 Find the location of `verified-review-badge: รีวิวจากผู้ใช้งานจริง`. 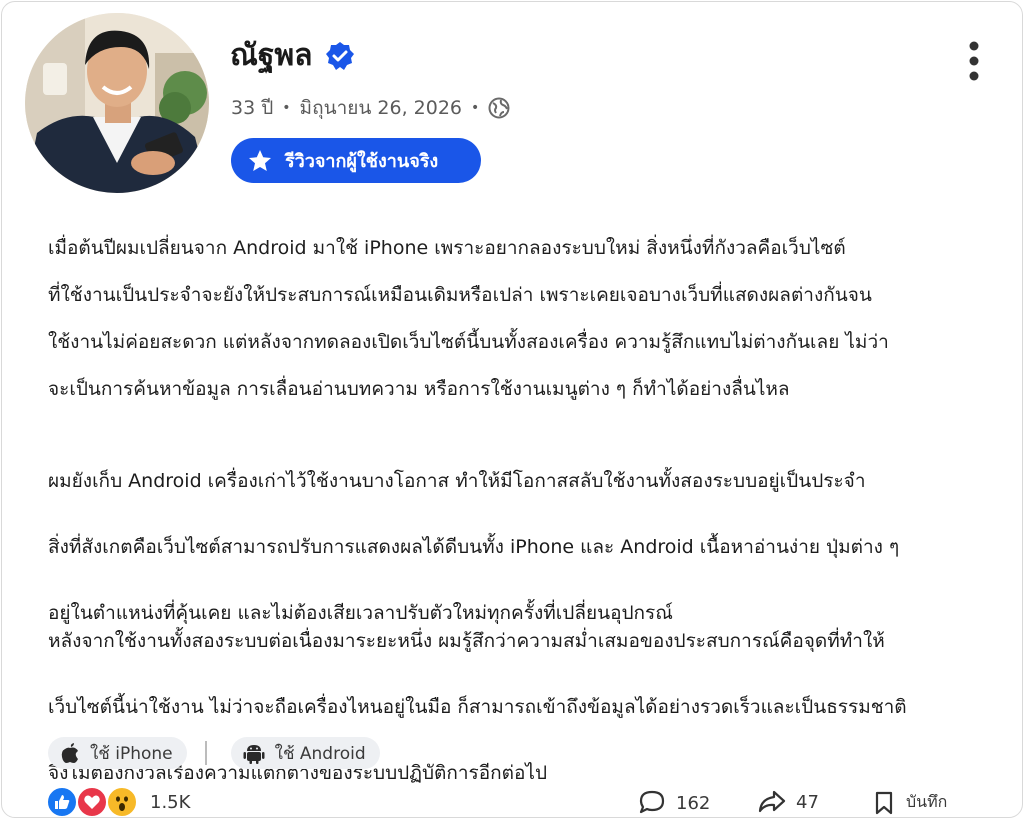

verified-review-badge: รีวิวจากผู้ใช้งานจริง is located at coordinates (356, 160).